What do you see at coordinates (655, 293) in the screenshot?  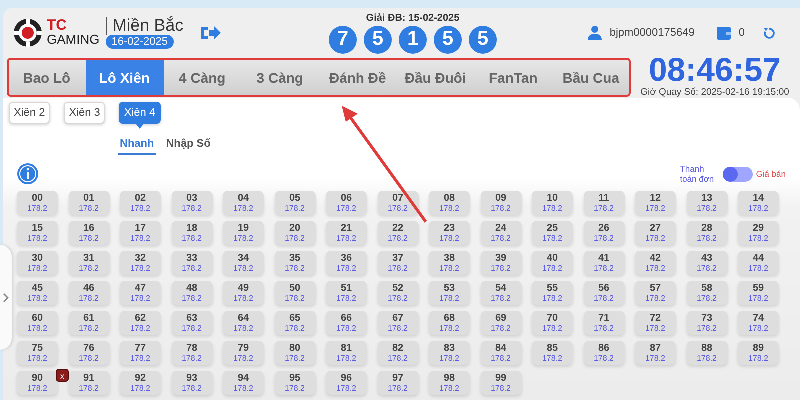 I see `number-tile: 57 178.2` at bounding box center [655, 293].